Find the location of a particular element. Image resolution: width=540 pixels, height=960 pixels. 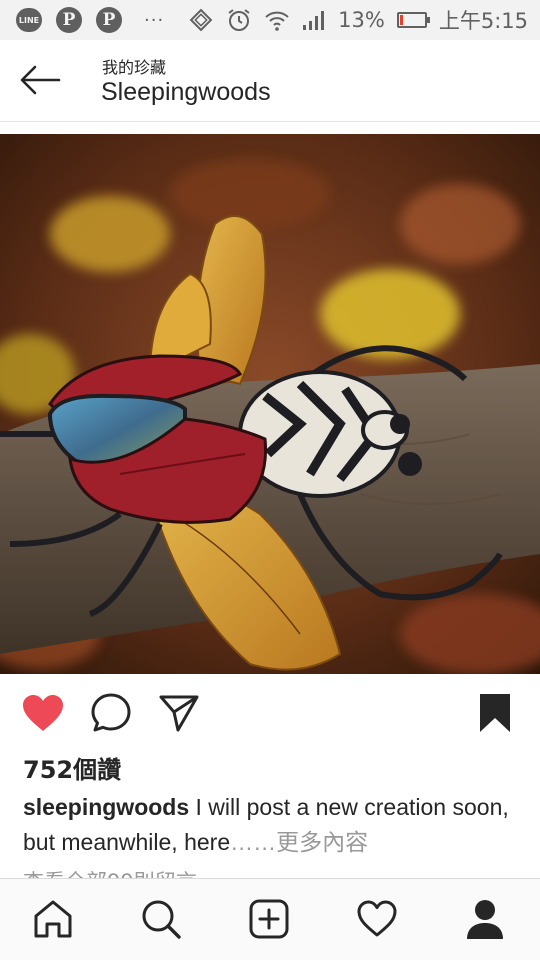

more-link: ……更多內容 is located at coordinates (299, 842).